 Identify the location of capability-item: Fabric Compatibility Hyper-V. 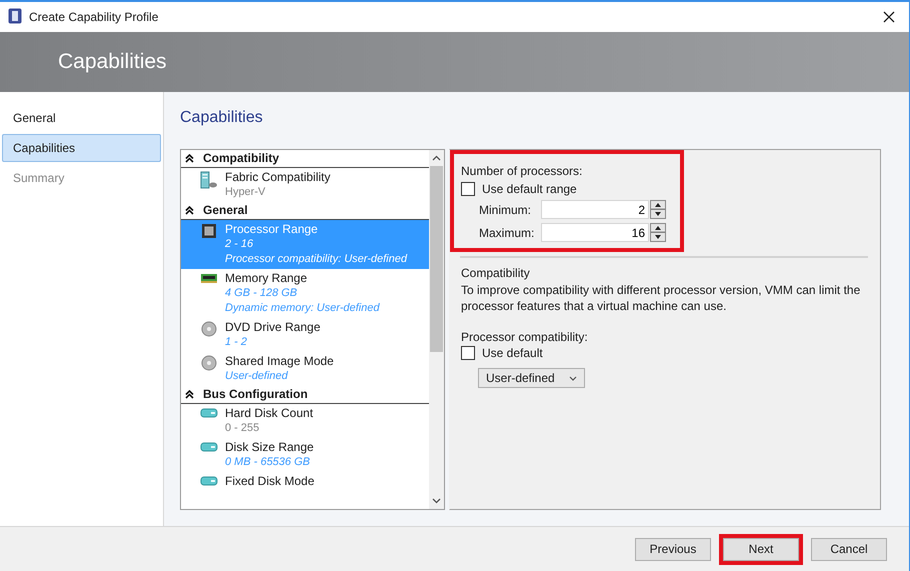
(305, 185).